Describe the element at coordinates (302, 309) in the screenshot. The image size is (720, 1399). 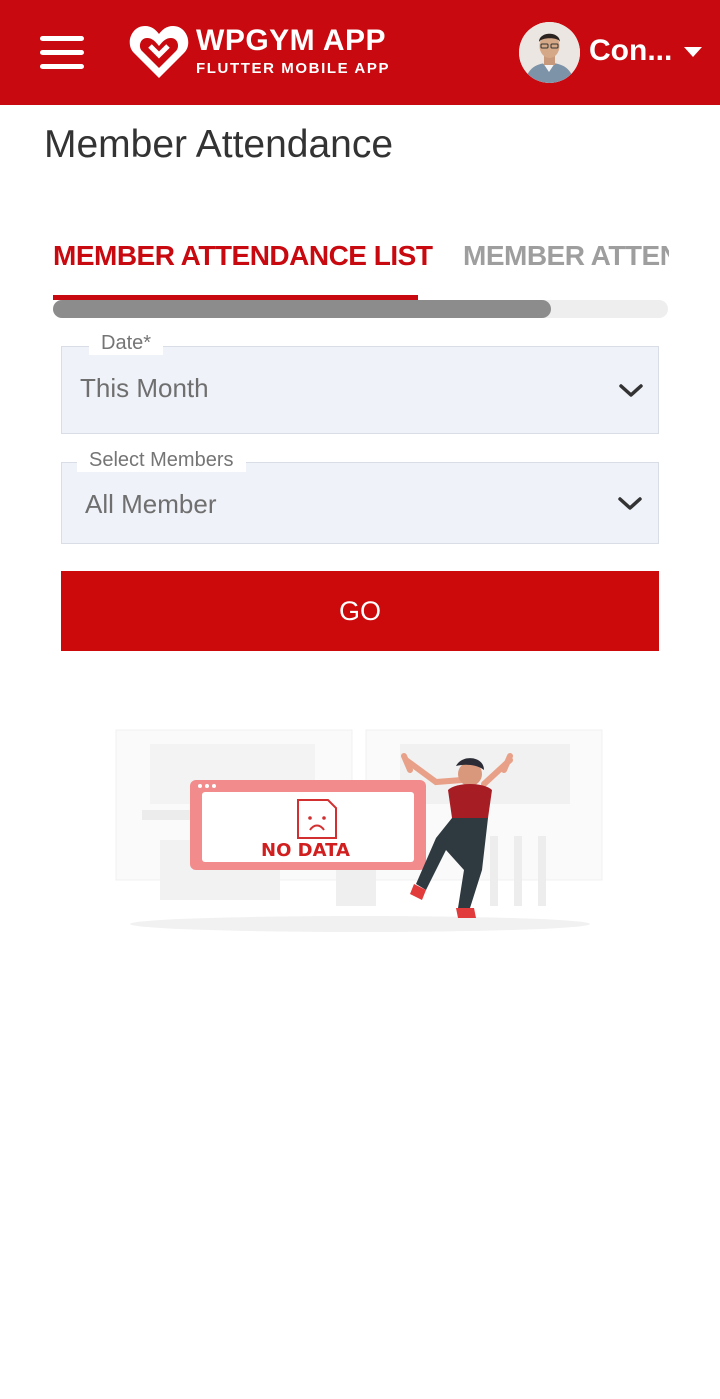
I see `tab-scrollbar-thumb` at that location.